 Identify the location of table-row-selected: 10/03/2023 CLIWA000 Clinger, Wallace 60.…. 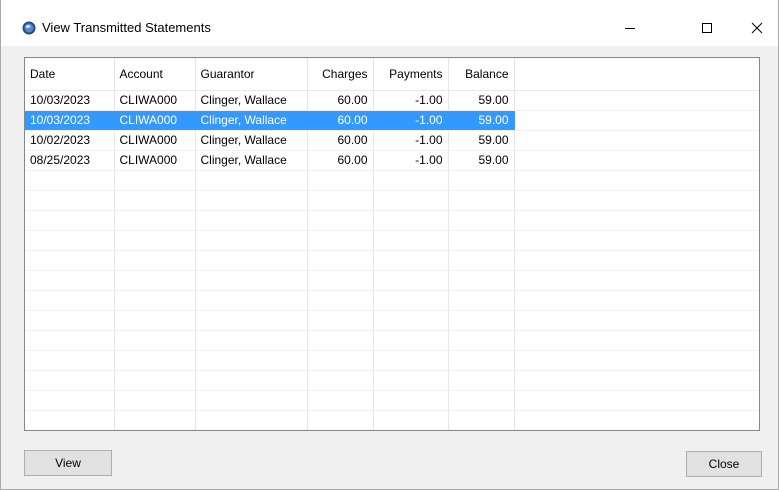
(392, 120).